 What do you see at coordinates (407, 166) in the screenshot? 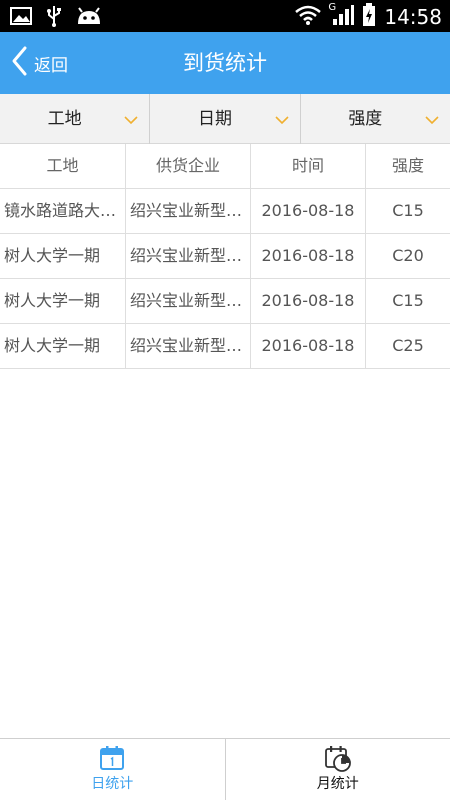
I see `column-header-grade: 强度` at bounding box center [407, 166].